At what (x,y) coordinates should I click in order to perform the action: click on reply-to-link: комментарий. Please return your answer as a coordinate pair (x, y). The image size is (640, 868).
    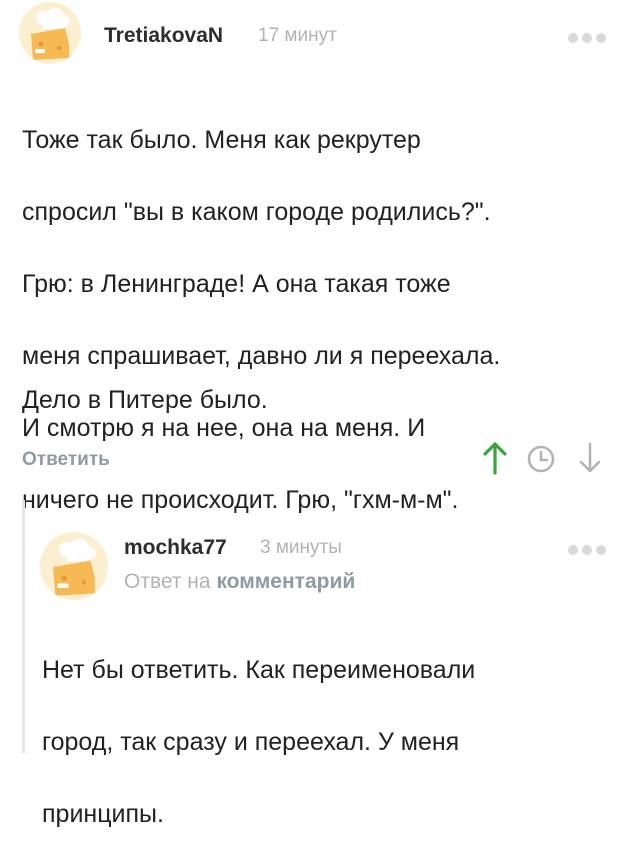
    Looking at the image, I should click on (285, 581).